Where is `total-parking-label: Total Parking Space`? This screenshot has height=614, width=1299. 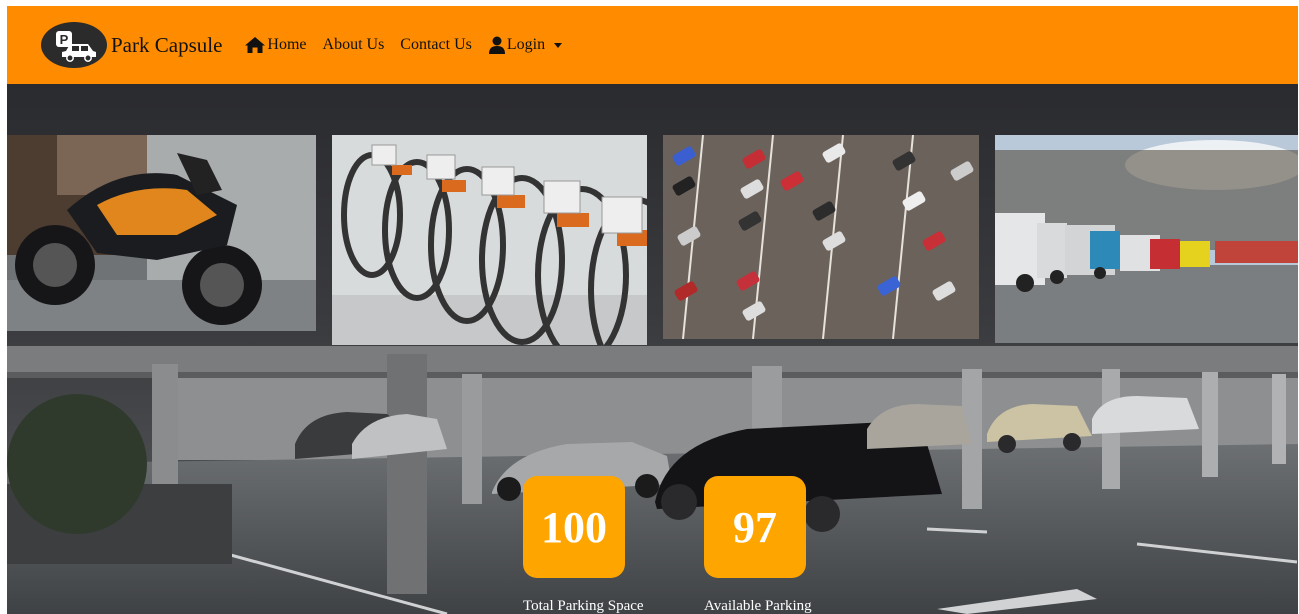 total-parking-label: Total Parking Space is located at coordinates (583, 606).